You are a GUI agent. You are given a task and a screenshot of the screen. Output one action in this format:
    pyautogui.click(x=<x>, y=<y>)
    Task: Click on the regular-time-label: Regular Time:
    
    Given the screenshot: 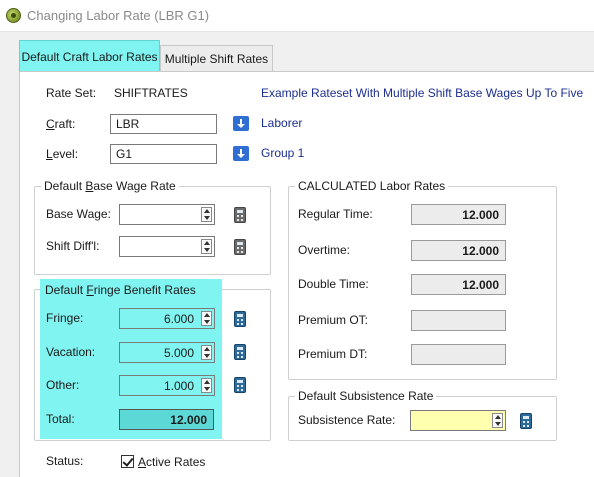 What is the action you would take?
    pyautogui.click(x=335, y=214)
    